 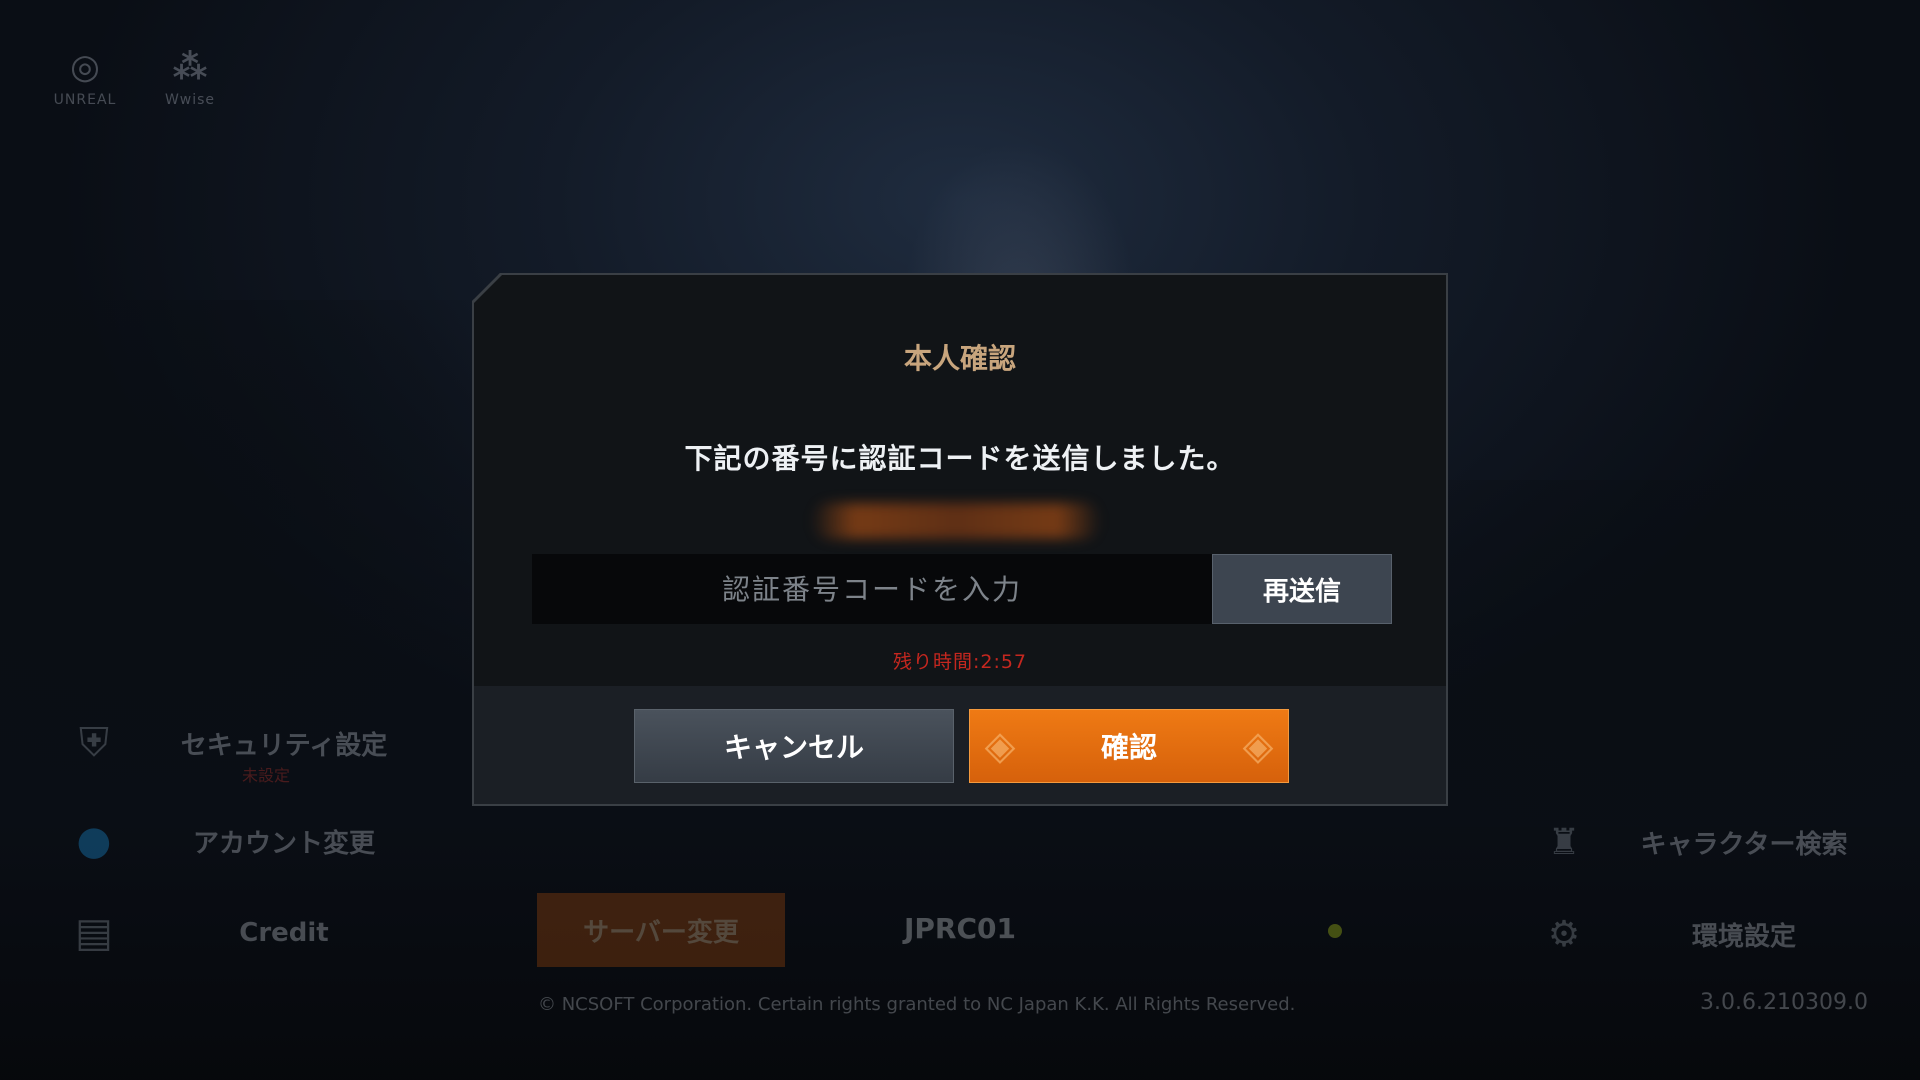 I want to click on confirm-button: ◈ 確認 ◈, so click(x=1129, y=746).